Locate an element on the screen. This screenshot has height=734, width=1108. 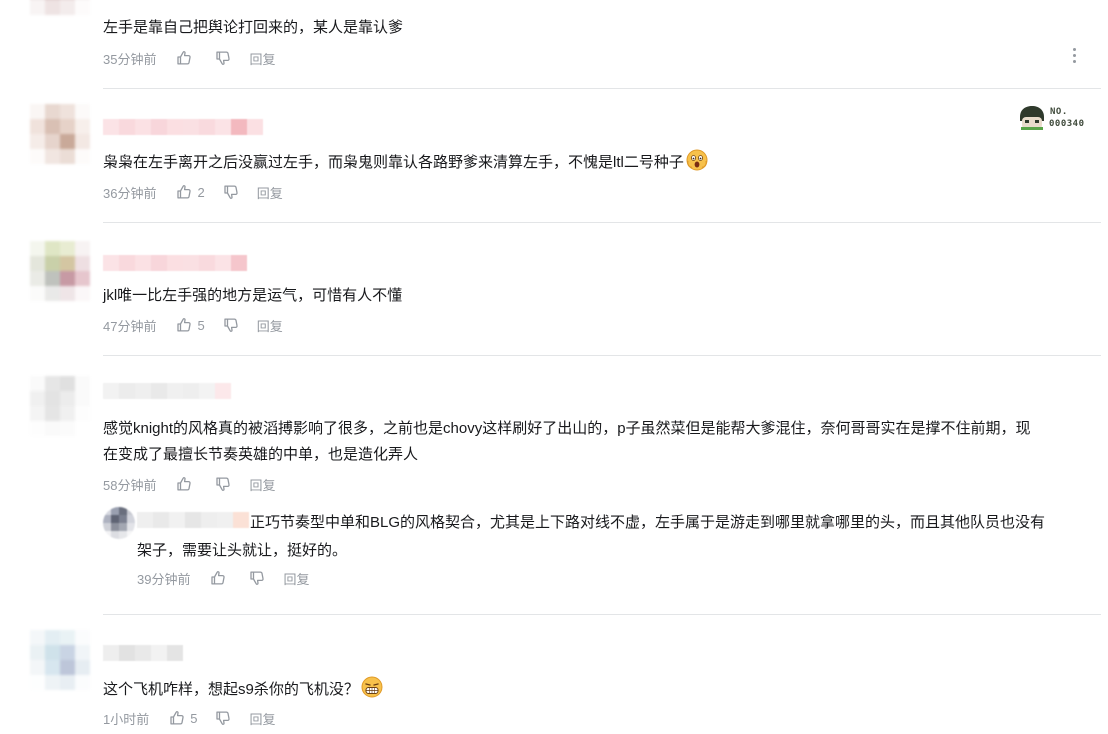
comment-text: 左手是靠自己把舆论打回来的，某人是靠认爹 is located at coordinates (253, 27).